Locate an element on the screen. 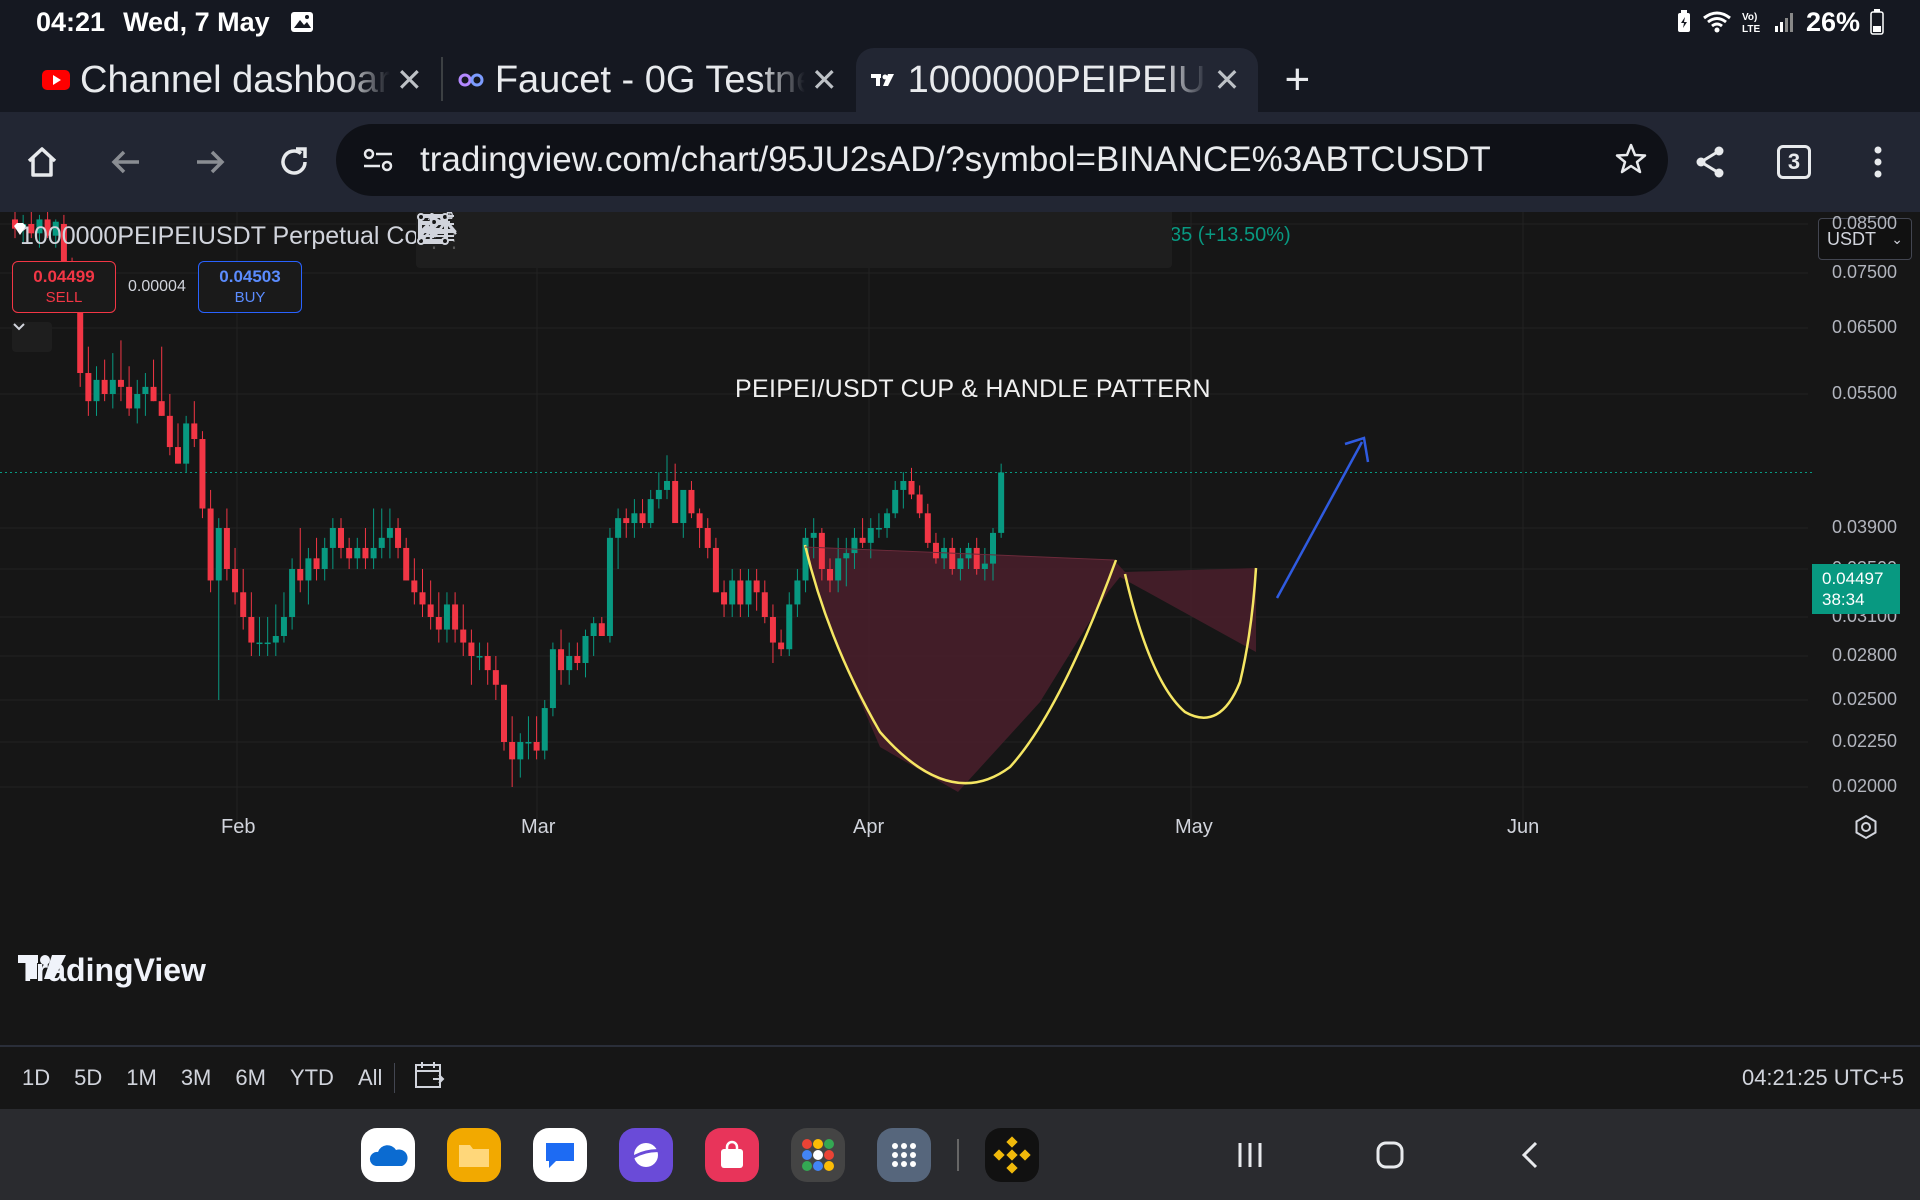 The image size is (1920, 1200). home-button is located at coordinates (42, 162).